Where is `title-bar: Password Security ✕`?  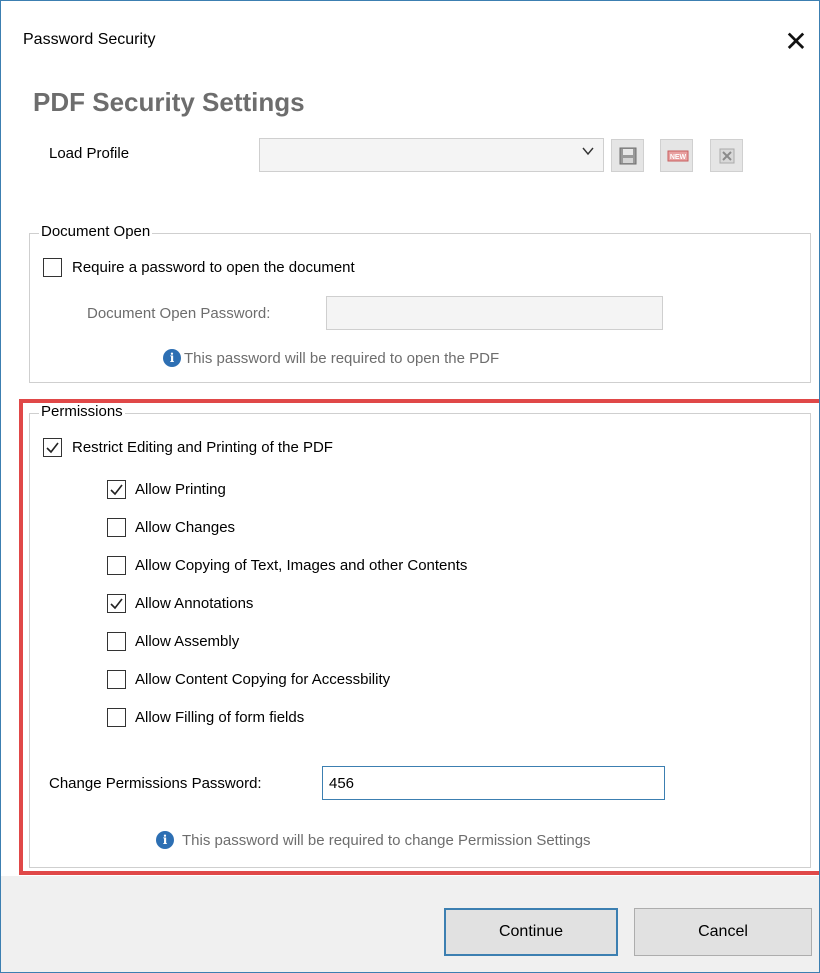 title-bar: Password Security ✕ is located at coordinates (410, 42).